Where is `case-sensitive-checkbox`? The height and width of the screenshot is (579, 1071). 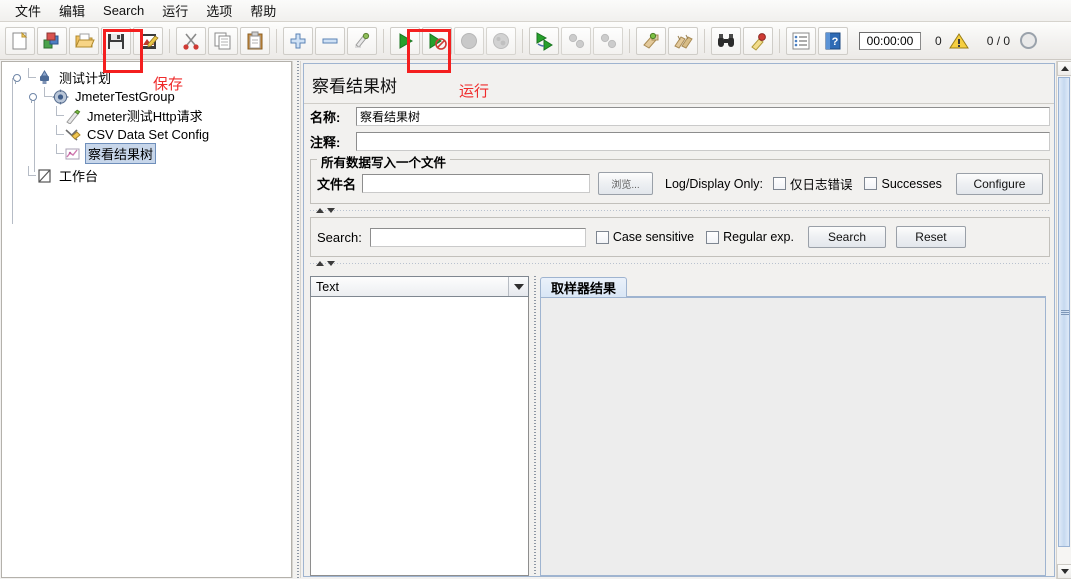 case-sensitive-checkbox is located at coordinates (602, 237).